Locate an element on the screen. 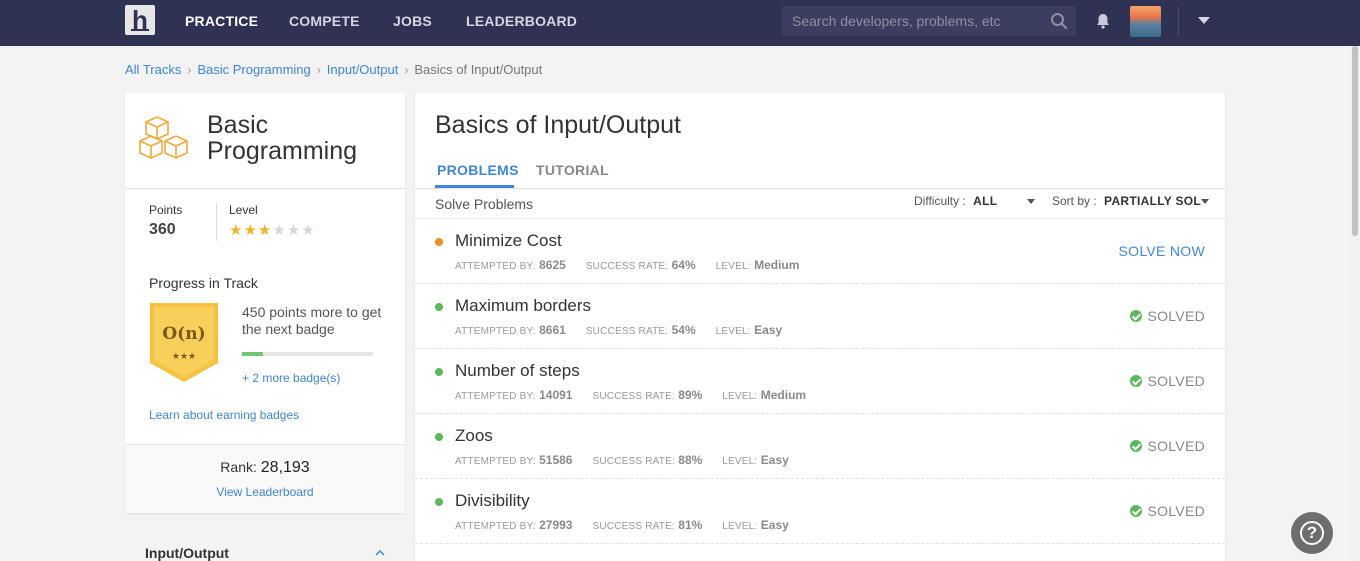 The width and height of the screenshot is (1360, 561). search-input is located at coordinates (912, 21).